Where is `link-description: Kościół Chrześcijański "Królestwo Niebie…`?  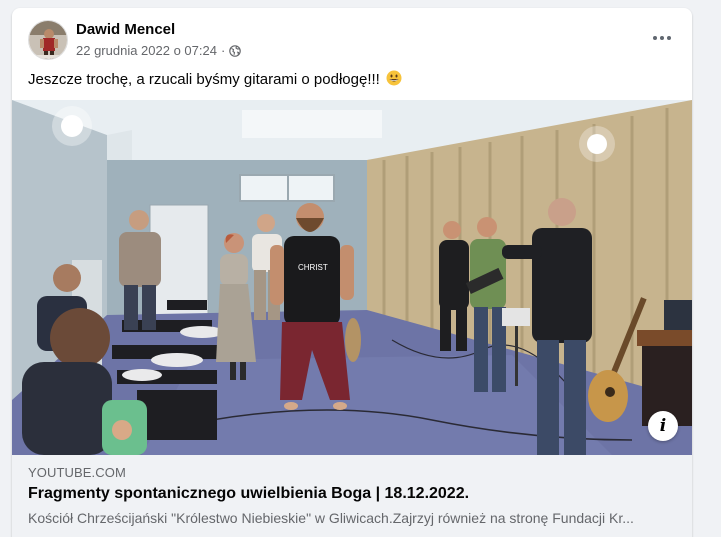
link-description: Kościół Chrześcijański "Królestwo Niebie… is located at coordinates (331, 518).